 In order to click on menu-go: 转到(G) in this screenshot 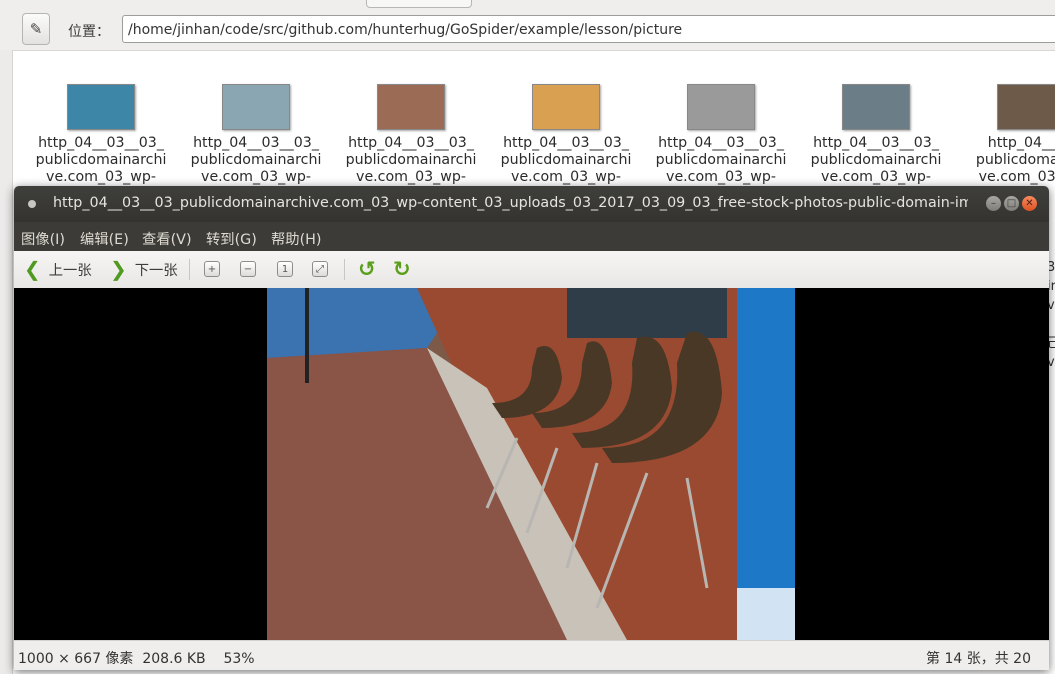, I will do `click(231, 238)`.